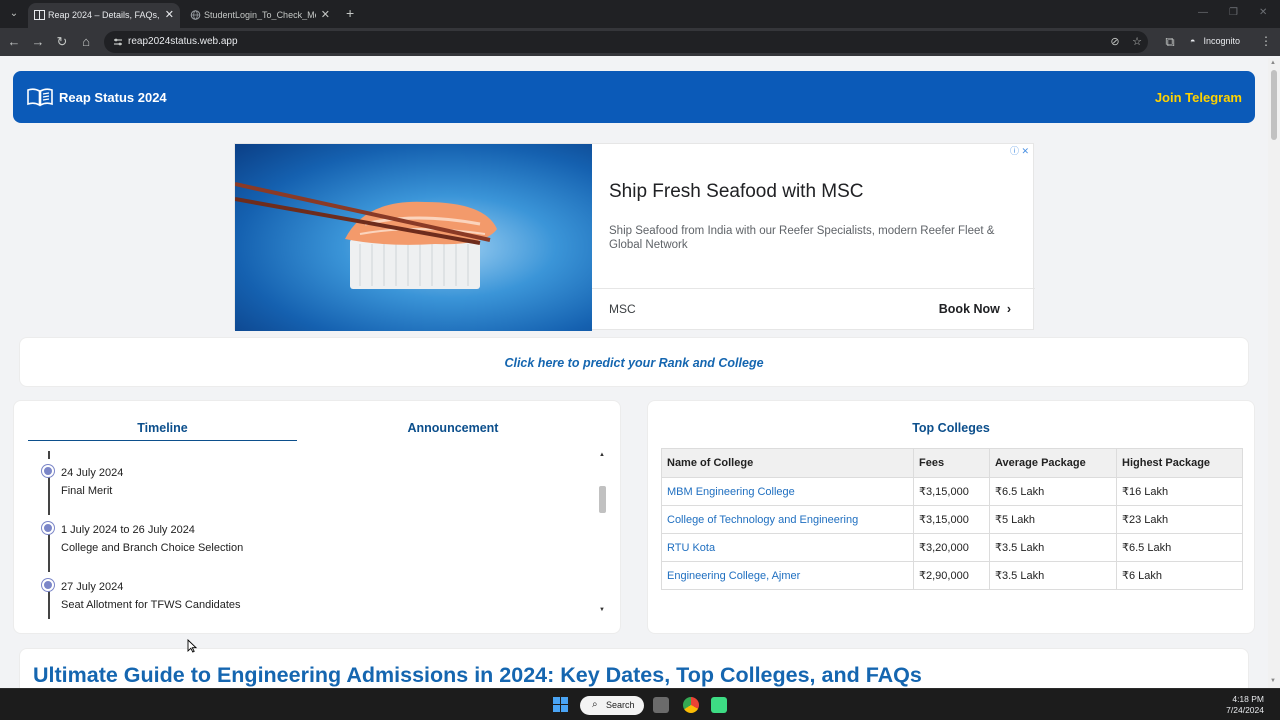 The width and height of the screenshot is (1280, 720). What do you see at coordinates (1245, 710) in the screenshot?
I see `clock-date: 7/24/2024` at bounding box center [1245, 710].